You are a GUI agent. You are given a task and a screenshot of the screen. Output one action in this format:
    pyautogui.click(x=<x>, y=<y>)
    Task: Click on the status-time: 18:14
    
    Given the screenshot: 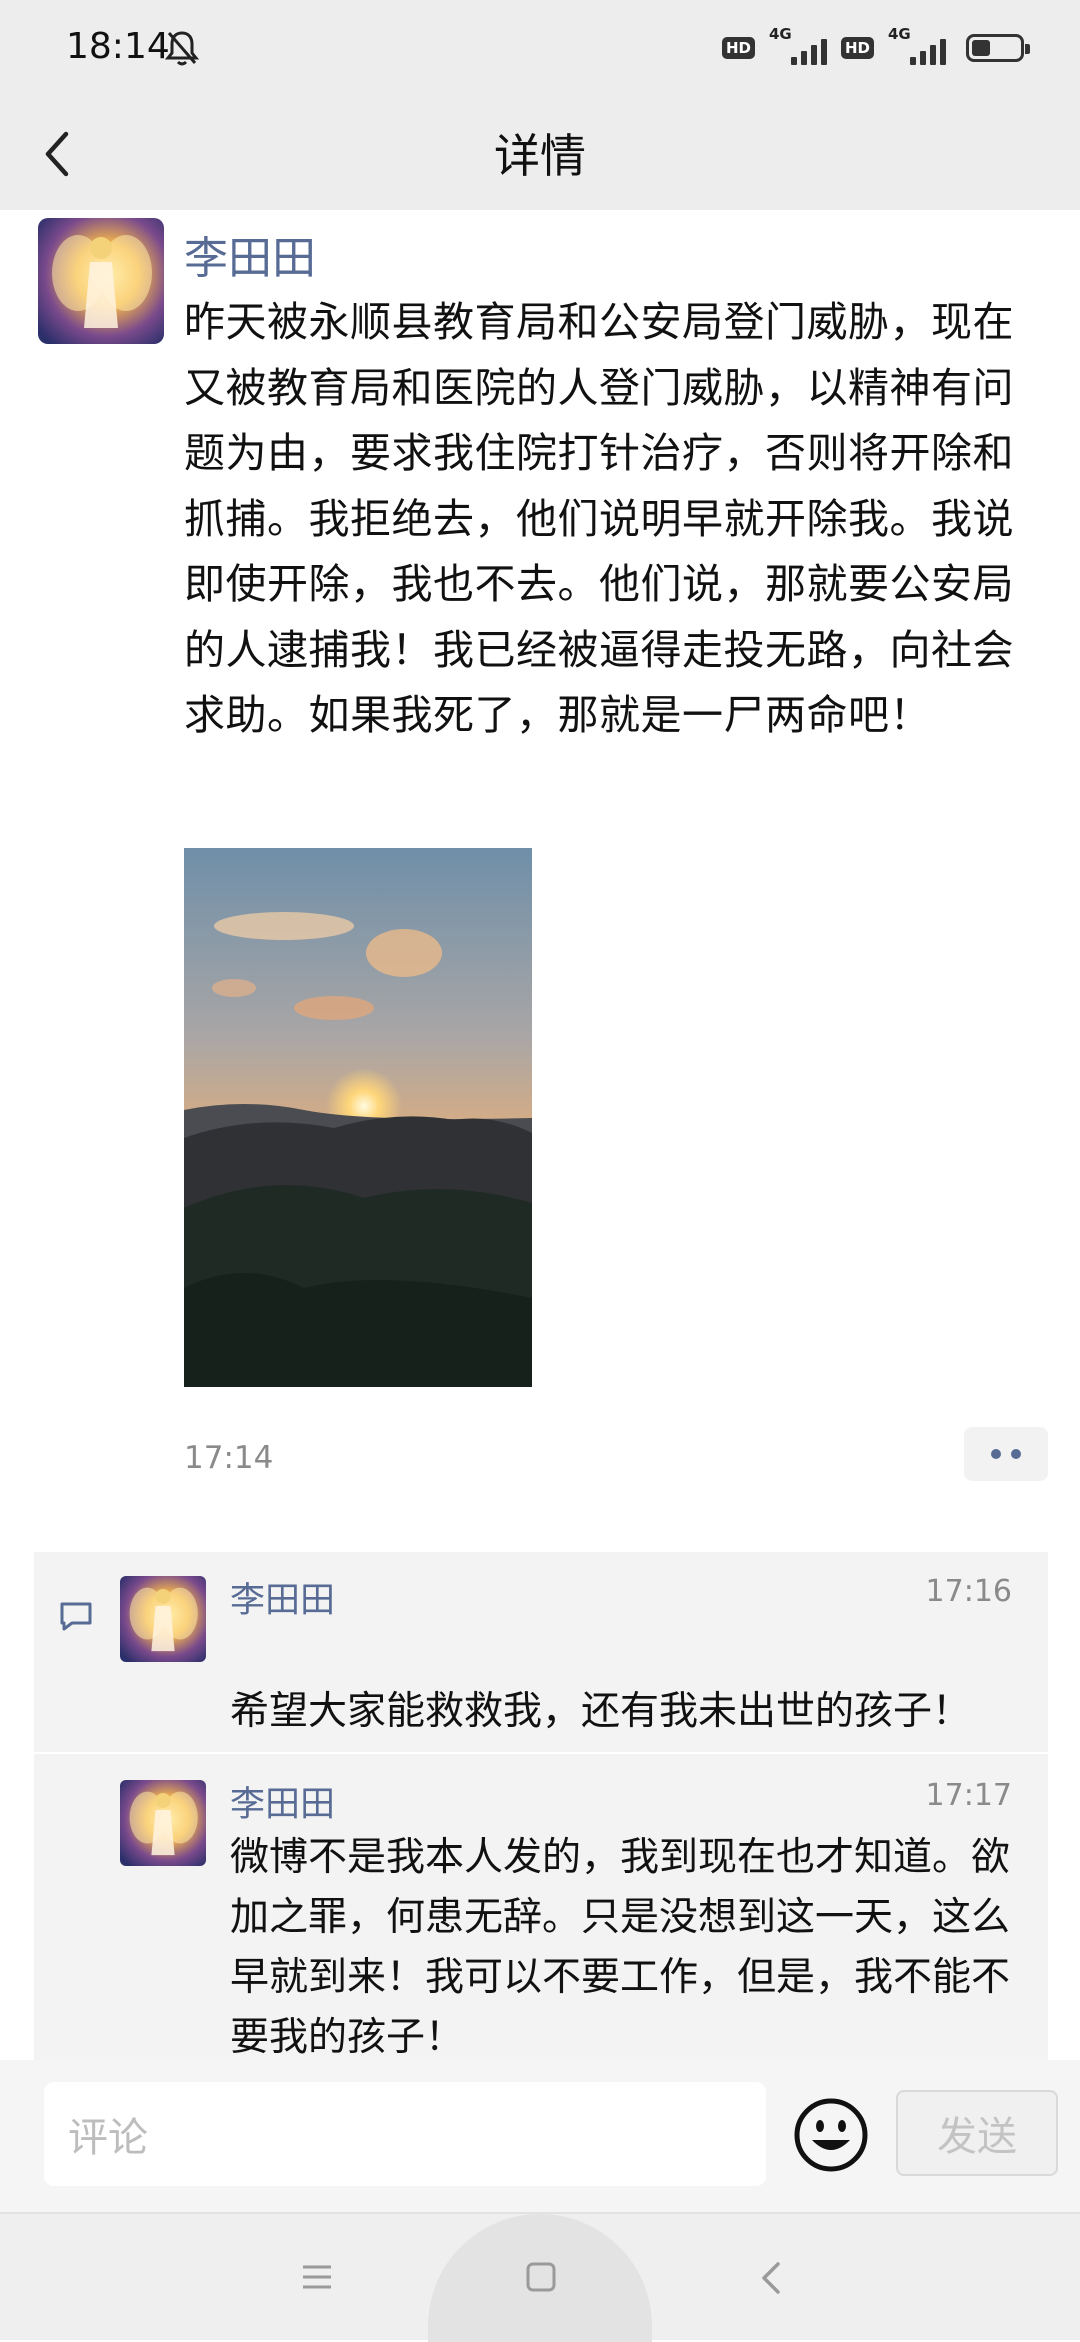 What is the action you would take?
    pyautogui.click(x=118, y=46)
    